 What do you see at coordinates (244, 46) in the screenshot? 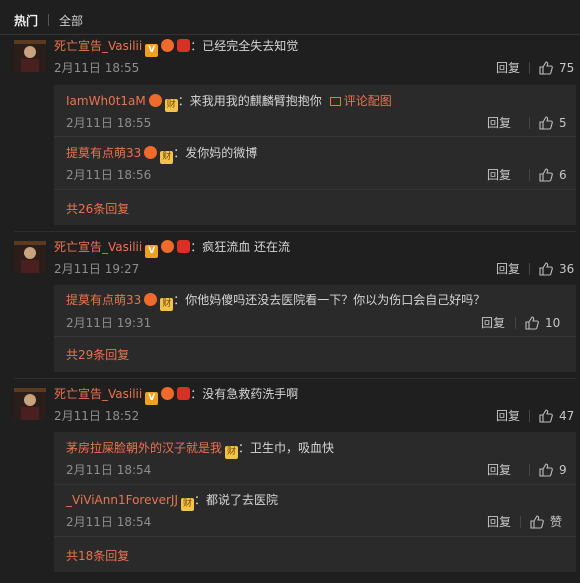
I see `comment-text: ：已经完全失去知觉` at bounding box center [244, 46].